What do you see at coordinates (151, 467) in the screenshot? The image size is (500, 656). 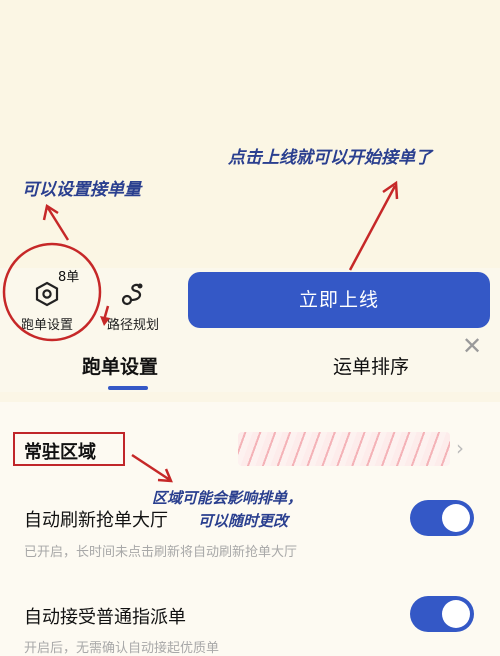 I see `arrow-area-hint` at bounding box center [151, 467].